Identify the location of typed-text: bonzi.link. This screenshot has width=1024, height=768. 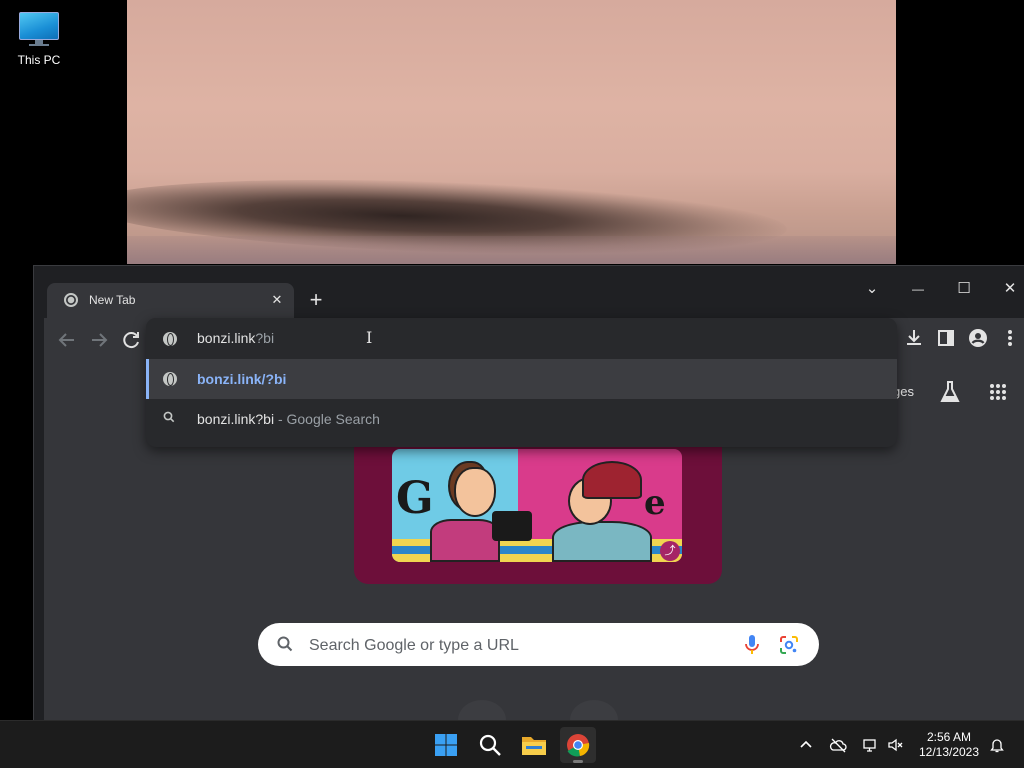
(226, 338).